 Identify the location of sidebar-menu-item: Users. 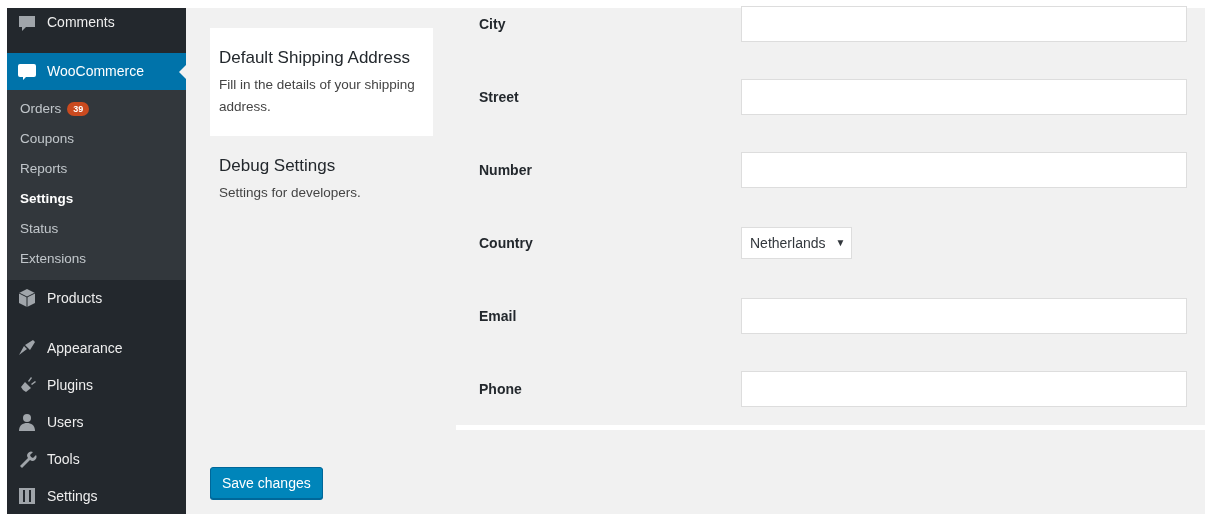
(96, 422).